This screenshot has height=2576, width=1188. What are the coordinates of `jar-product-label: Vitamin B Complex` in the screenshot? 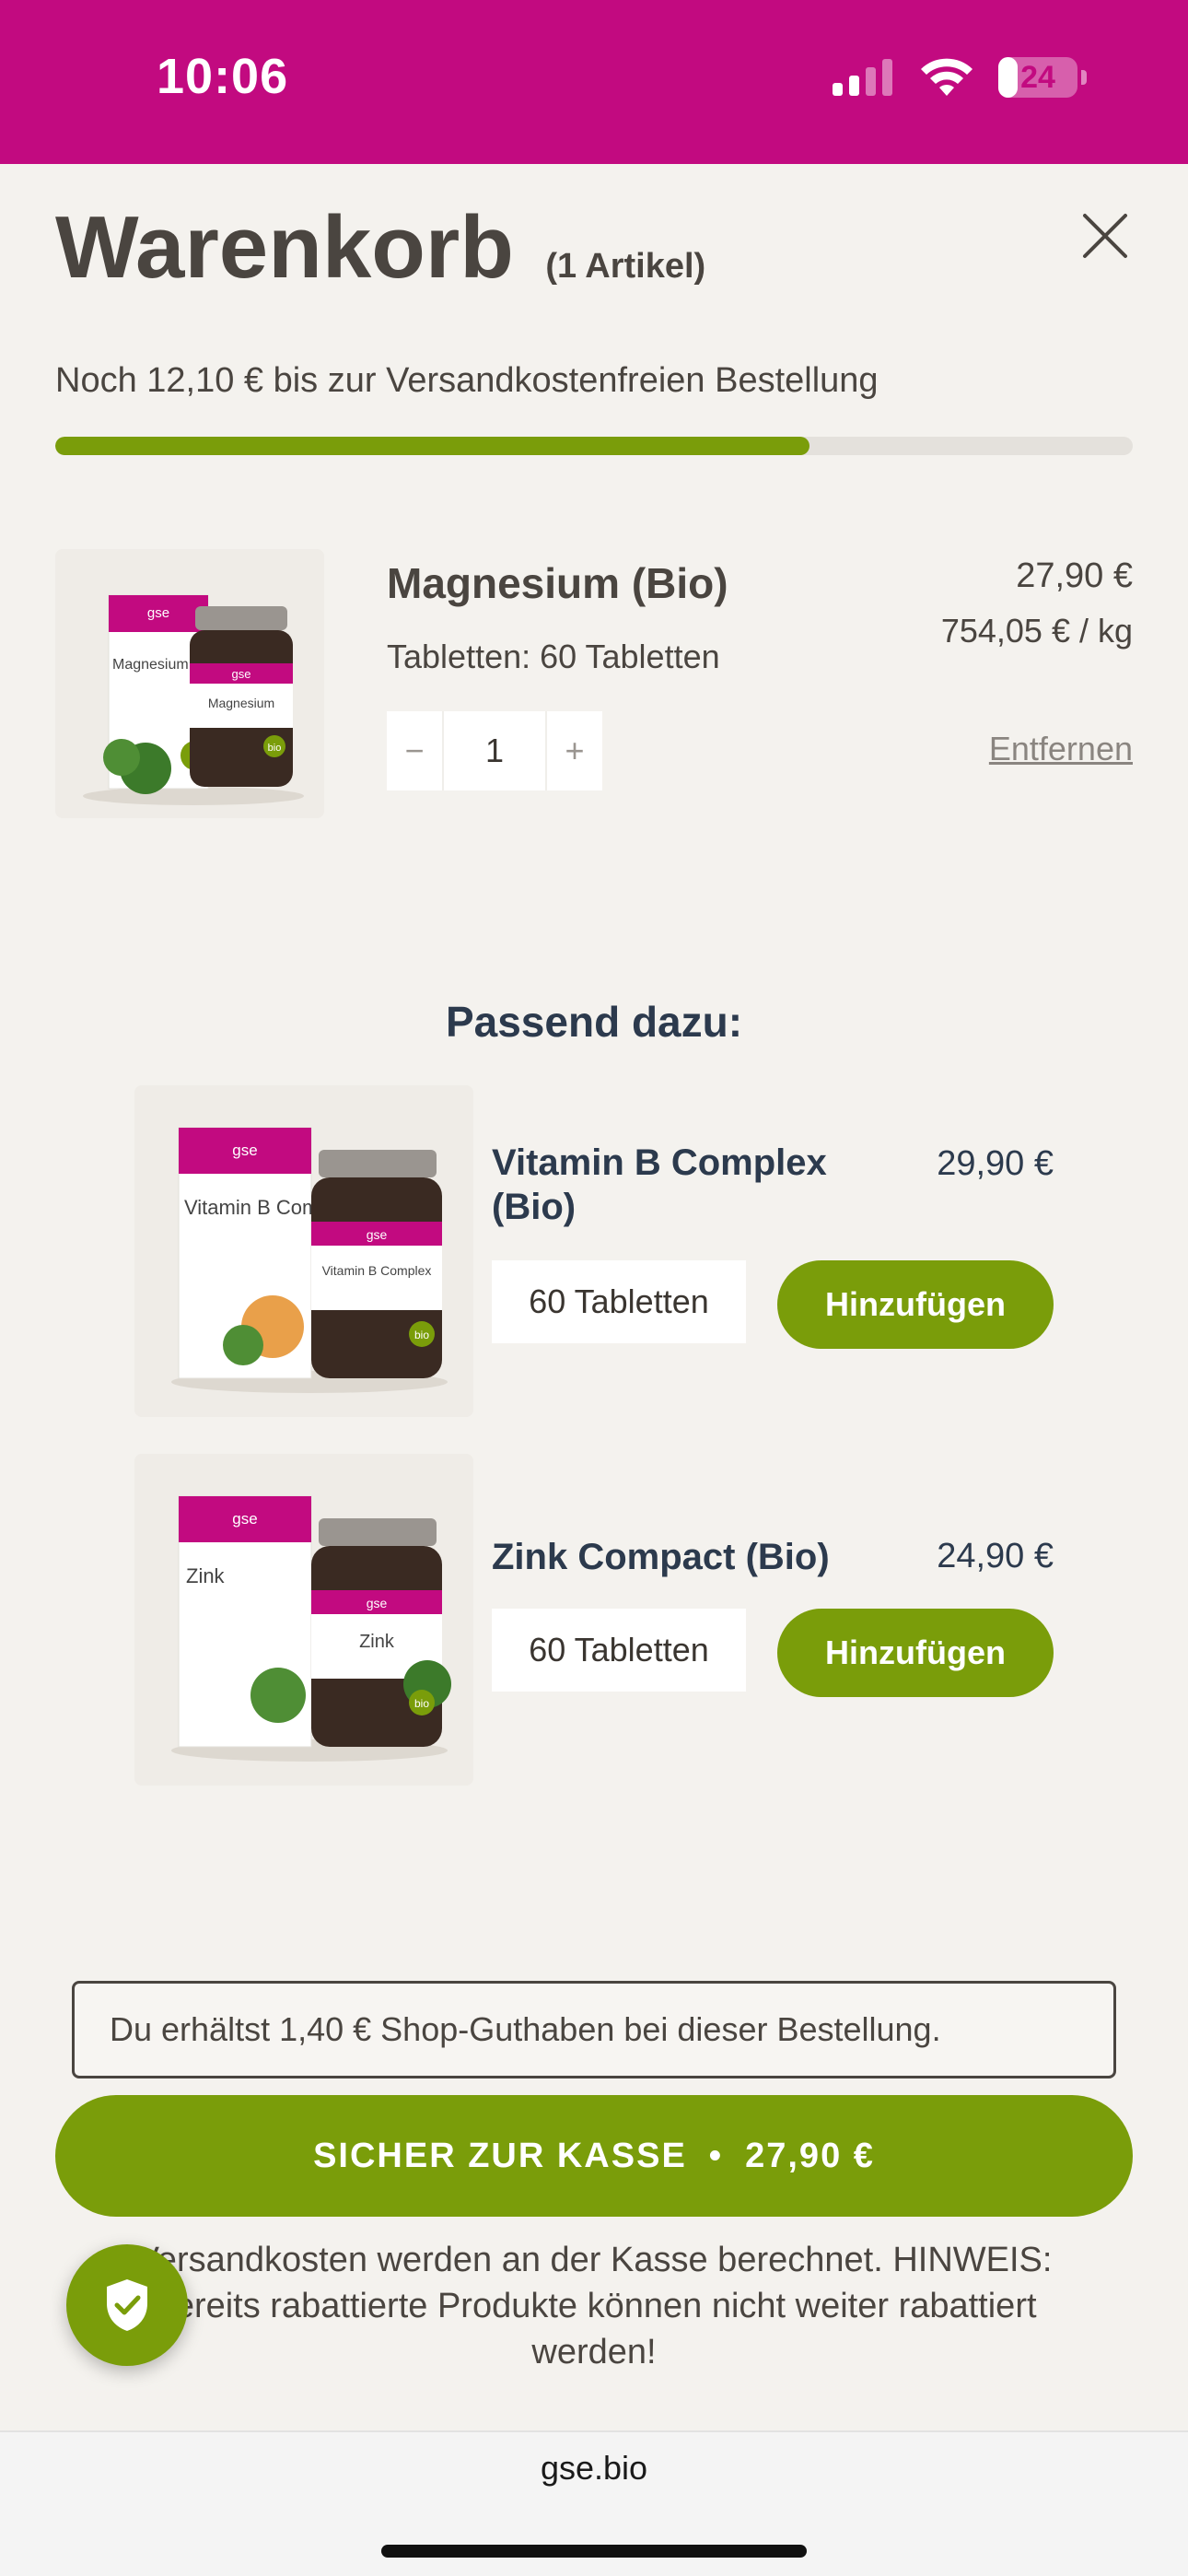 It's located at (377, 1270).